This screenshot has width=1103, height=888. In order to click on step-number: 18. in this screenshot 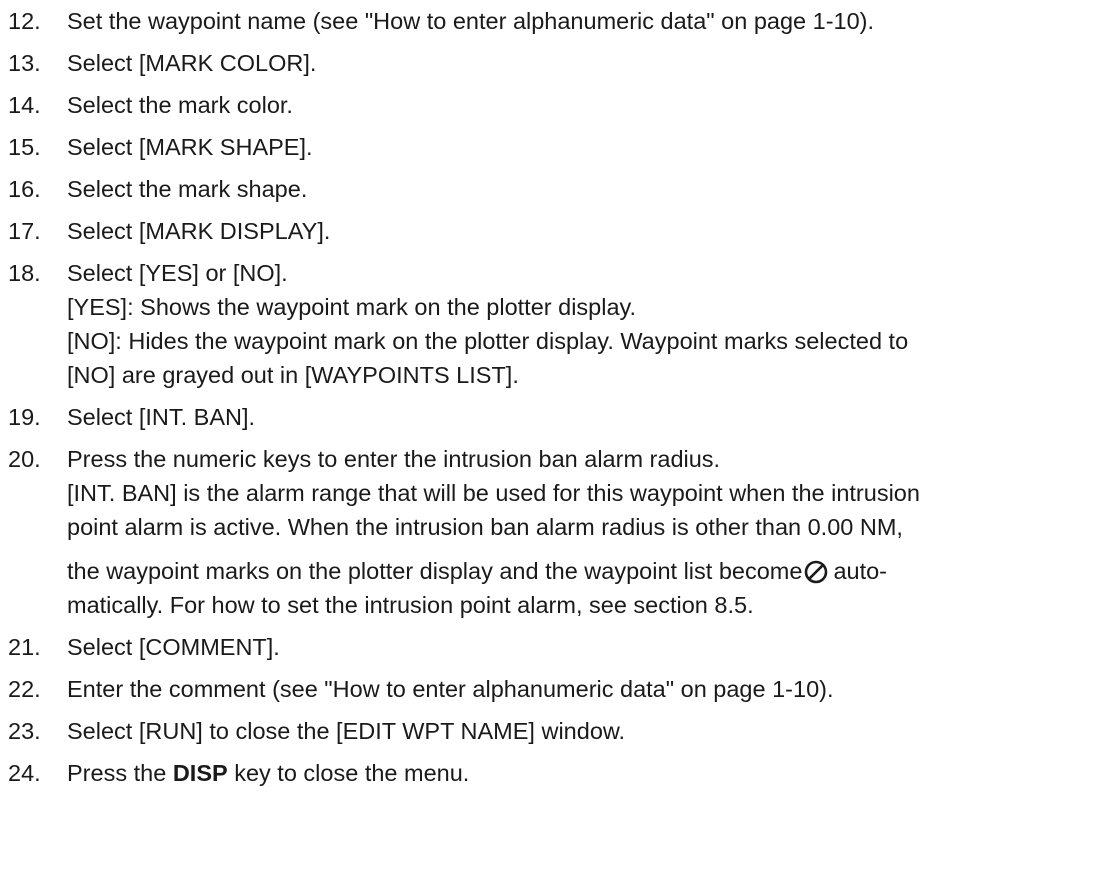, I will do `click(24, 273)`.